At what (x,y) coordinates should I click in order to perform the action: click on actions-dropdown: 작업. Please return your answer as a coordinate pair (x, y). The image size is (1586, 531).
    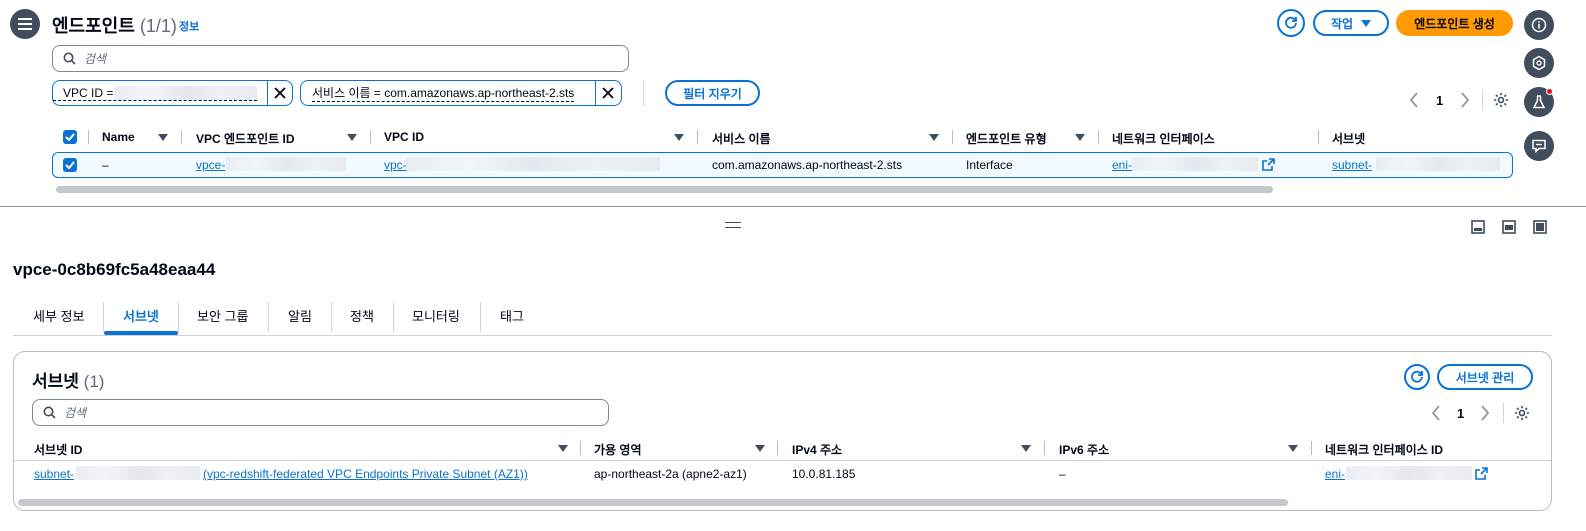
    Looking at the image, I should click on (1351, 23).